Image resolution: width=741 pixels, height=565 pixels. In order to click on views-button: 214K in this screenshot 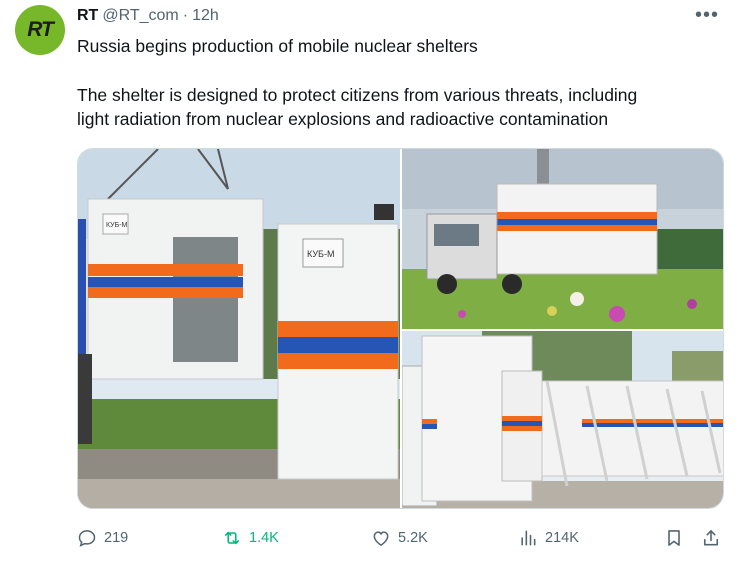, I will do `click(548, 538)`.